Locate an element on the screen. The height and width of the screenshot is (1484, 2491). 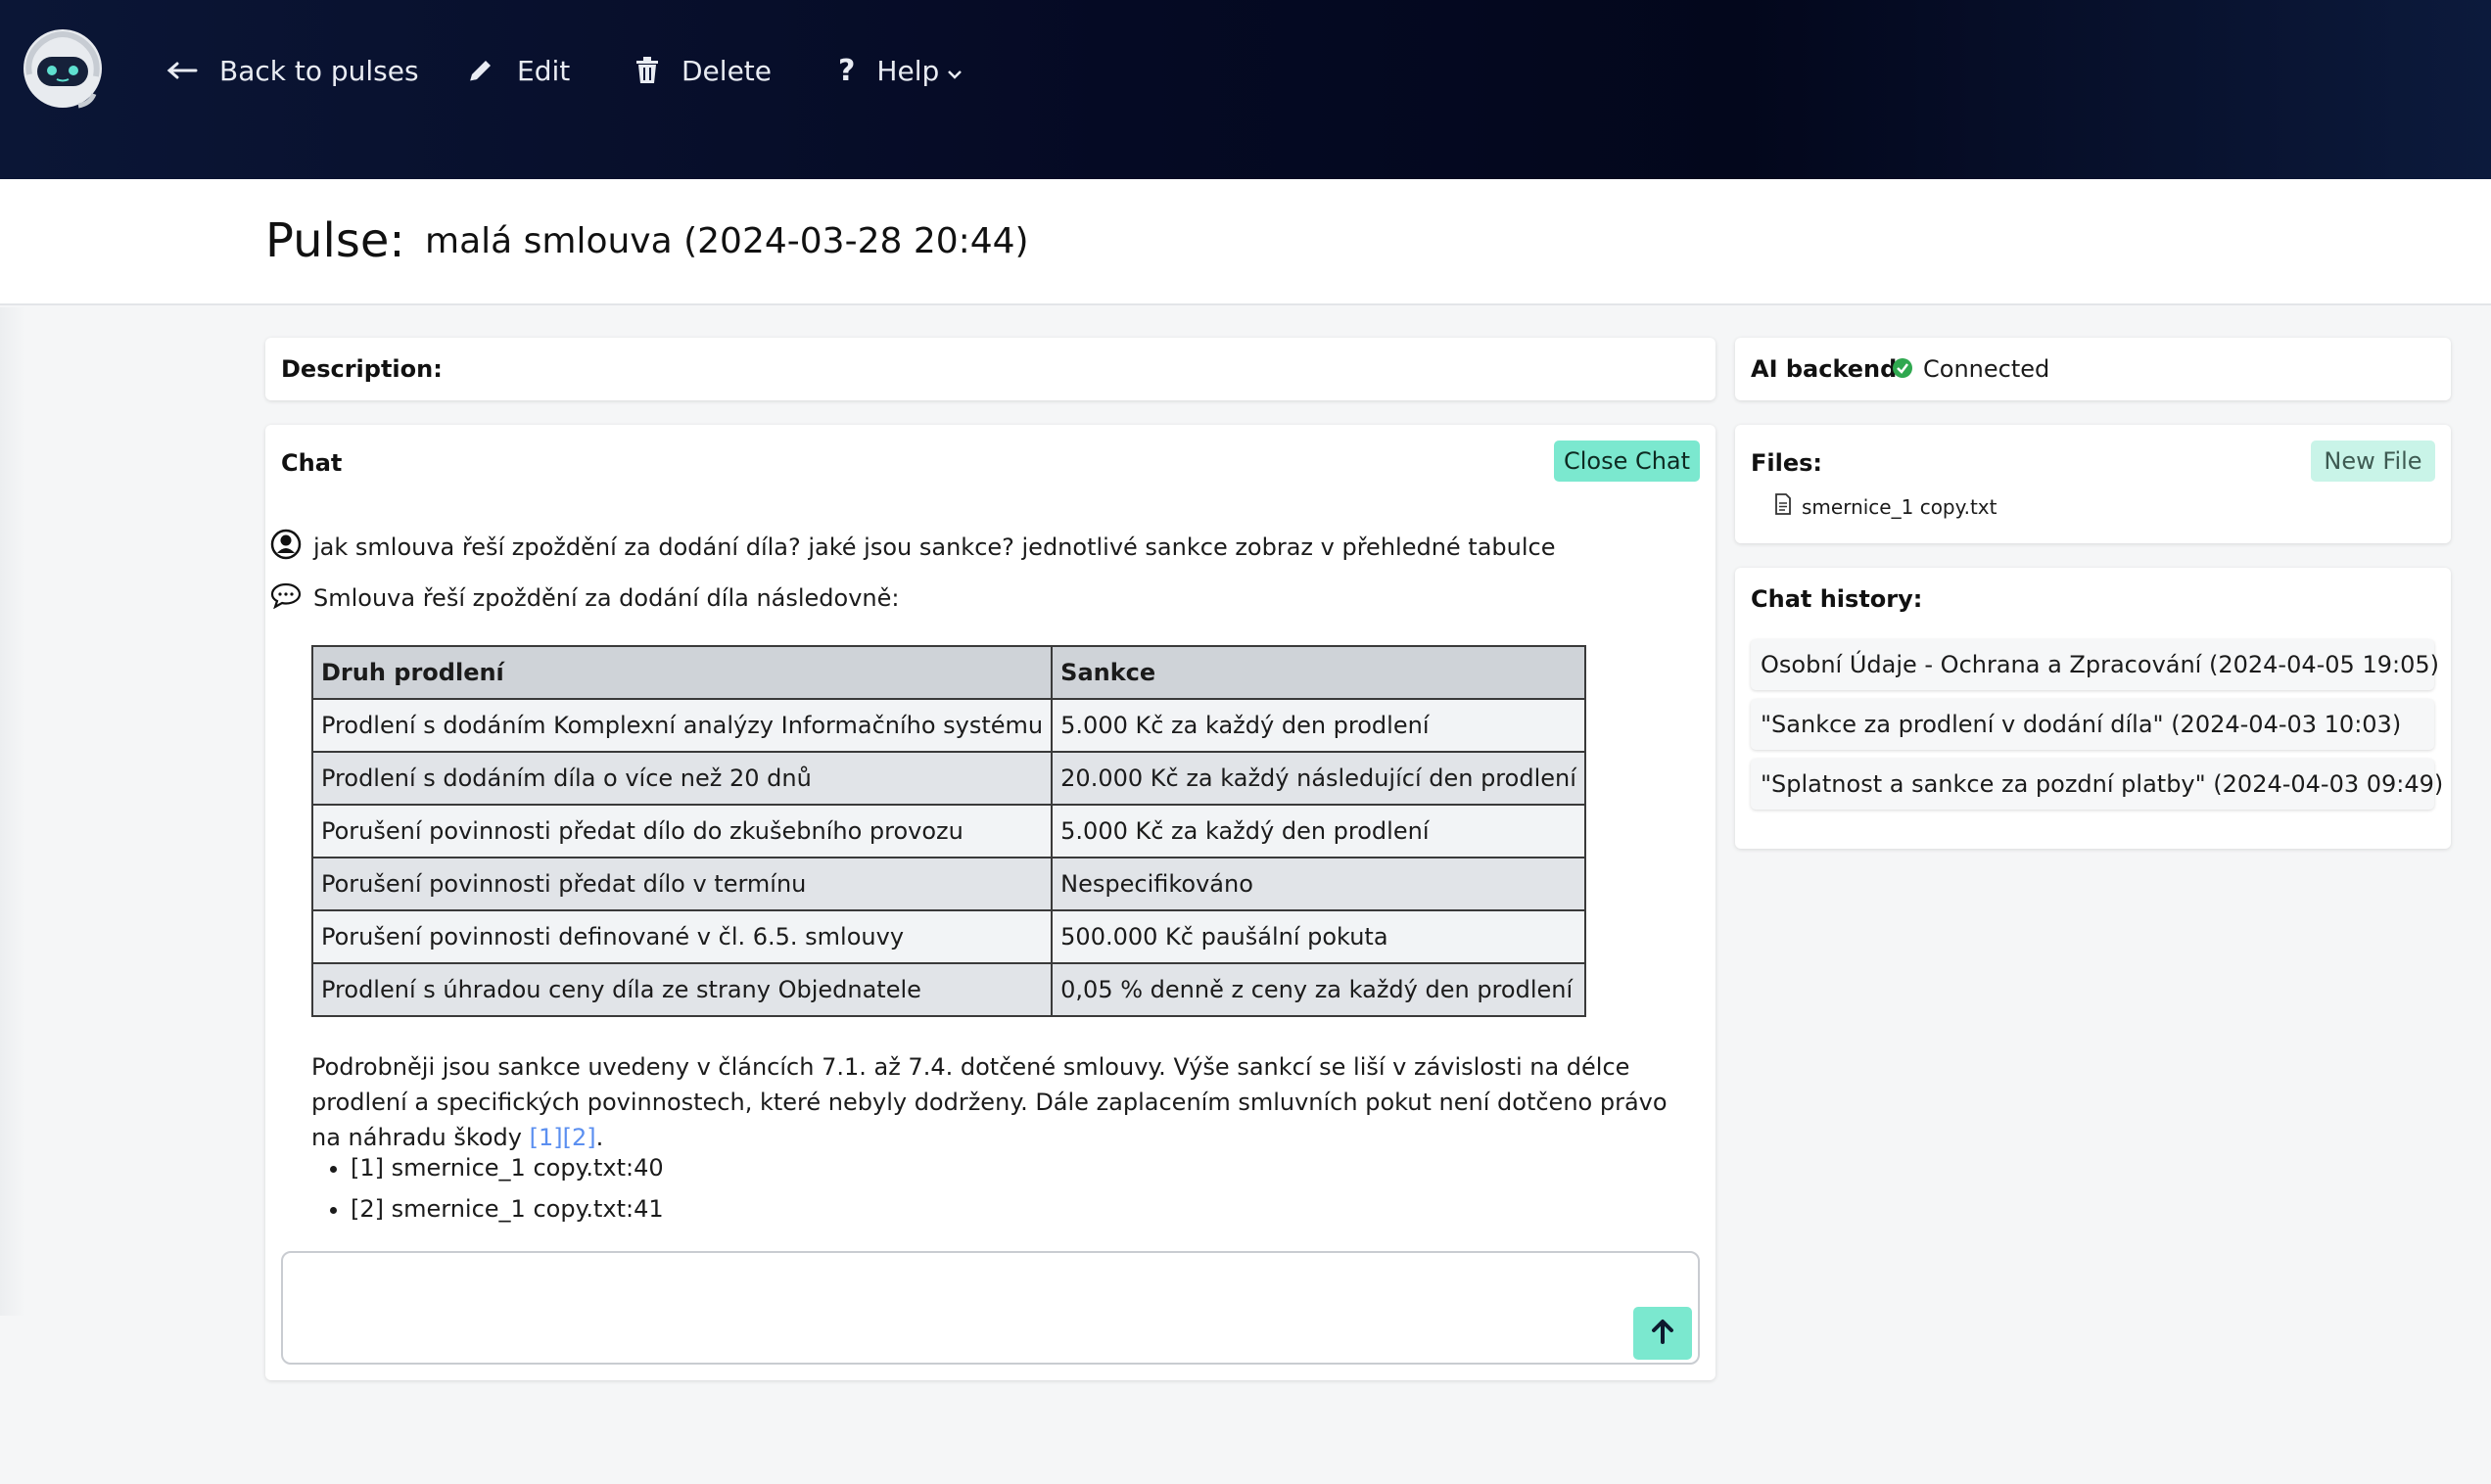
chat-history-label: Chat history: is located at coordinates (1837, 599).